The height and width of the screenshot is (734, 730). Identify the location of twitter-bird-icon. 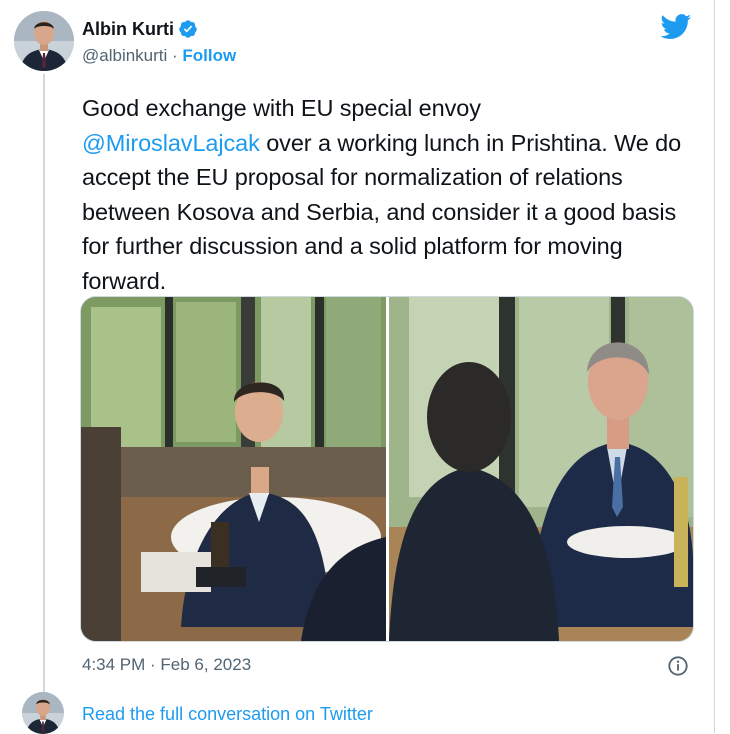
(676, 27).